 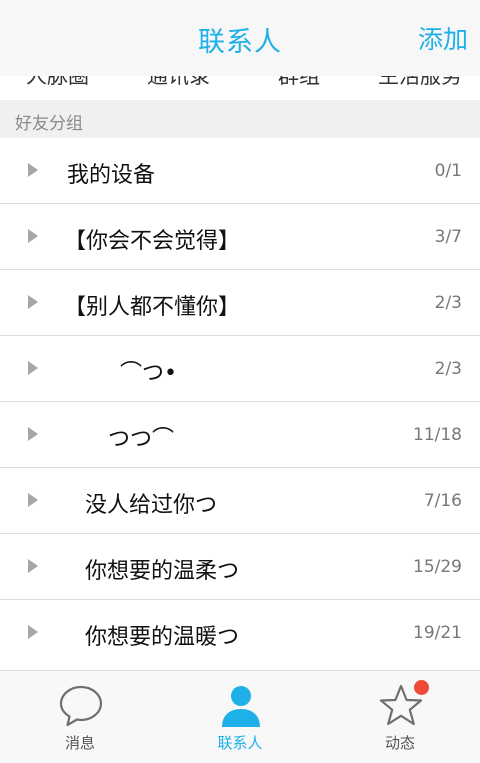 I want to click on group-name: ⌒つ•, so click(x=148, y=373).